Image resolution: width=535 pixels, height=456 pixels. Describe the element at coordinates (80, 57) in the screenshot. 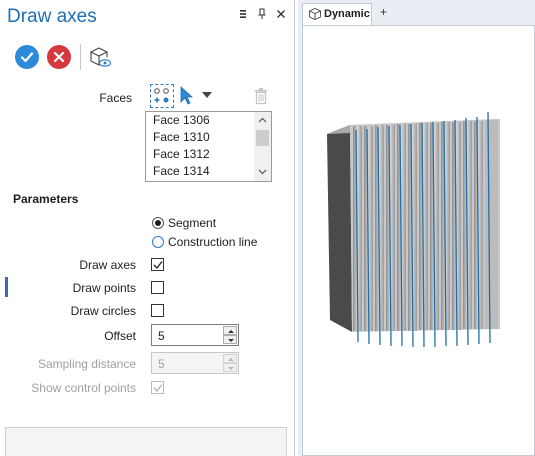

I see `toolbar-divider` at that location.